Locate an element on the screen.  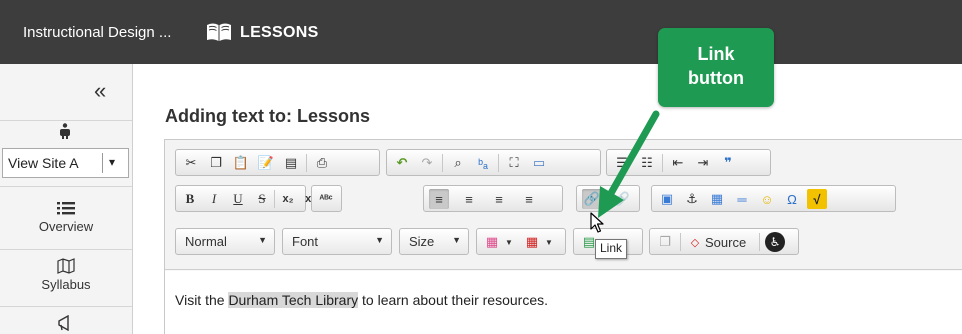
underline-icon: U is located at coordinates (238, 199).